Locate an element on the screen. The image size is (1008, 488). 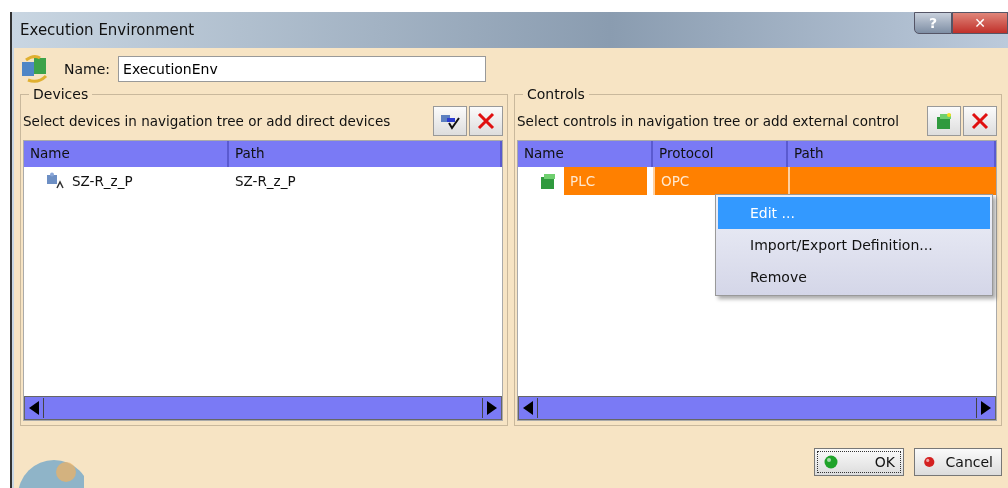
device-check-icon is located at coordinates (450, 121).